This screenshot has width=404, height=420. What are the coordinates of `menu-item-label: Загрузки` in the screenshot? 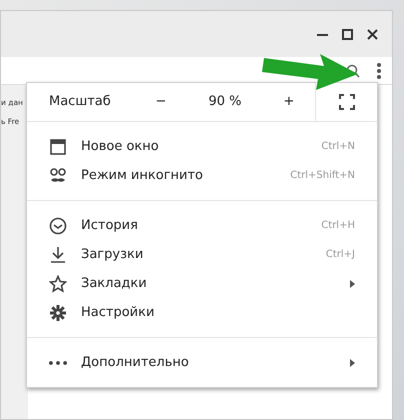 It's located at (112, 255).